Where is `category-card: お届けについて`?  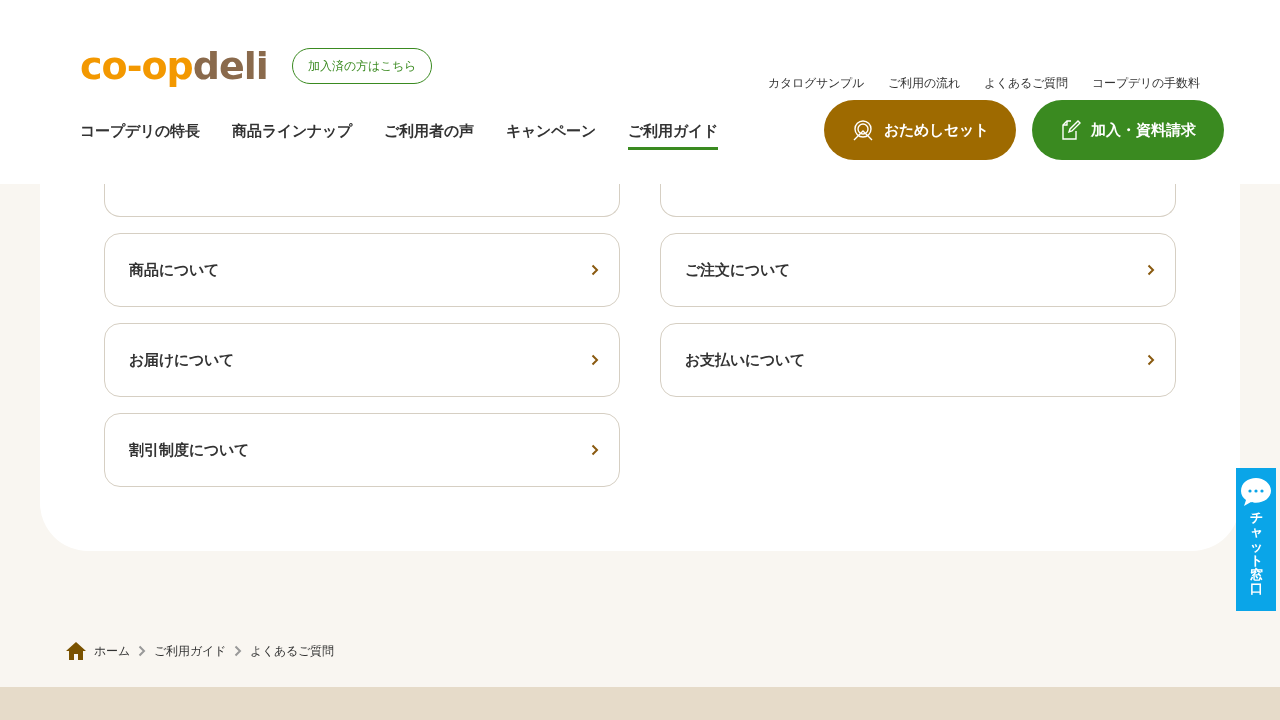
category-card: お届けについて is located at coordinates (362, 360).